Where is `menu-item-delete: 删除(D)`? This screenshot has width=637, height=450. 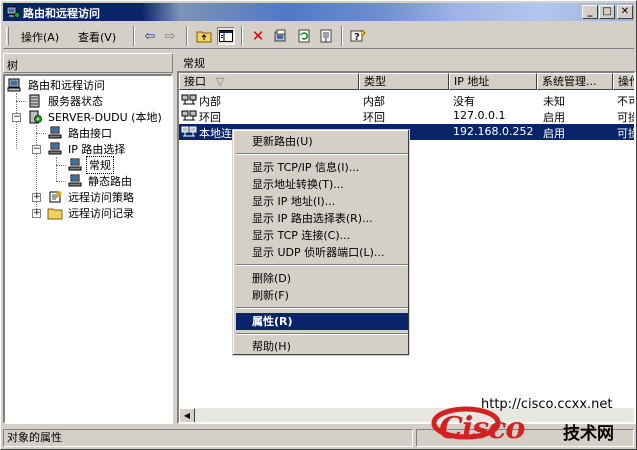 menu-item-delete: 删除(D) is located at coordinates (322, 278).